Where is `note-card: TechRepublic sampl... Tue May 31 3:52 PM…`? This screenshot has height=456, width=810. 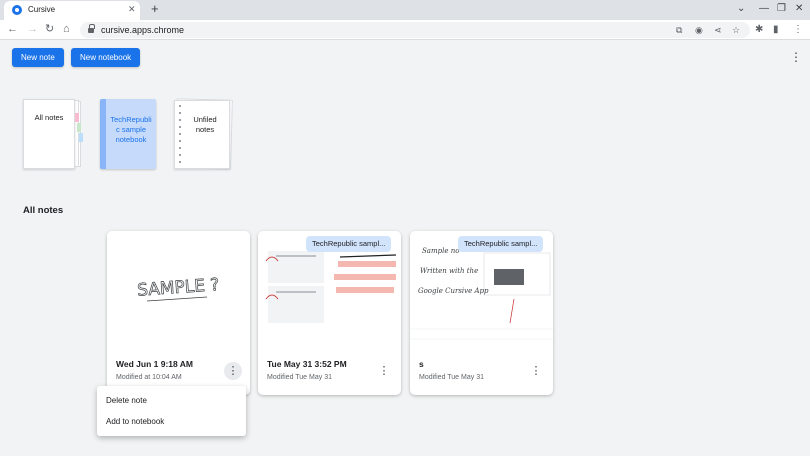 note-card: TechRepublic sampl... Tue May 31 3:52 PM… is located at coordinates (329, 313).